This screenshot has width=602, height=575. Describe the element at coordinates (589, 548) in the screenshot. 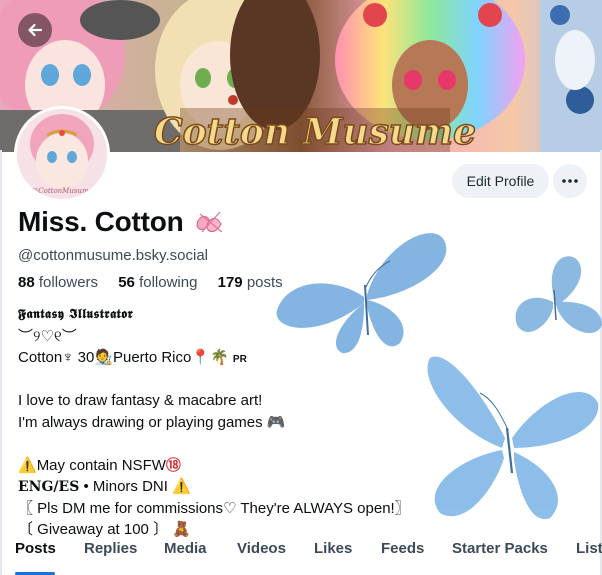

I see `tab-lists: List` at that location.